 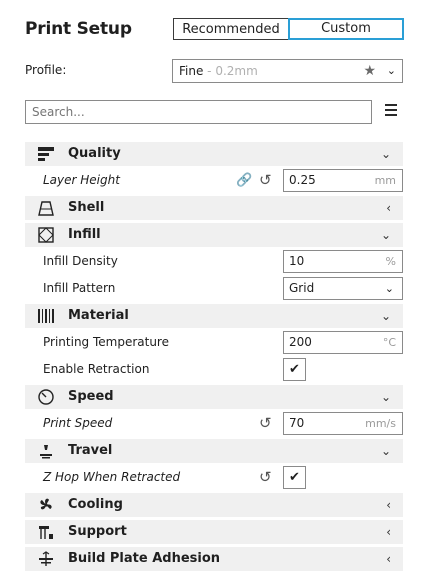 What do you see at coordinates (94, 154) in the screenshot?
I see `category-label: Quality` at bounding box center [94, 154].